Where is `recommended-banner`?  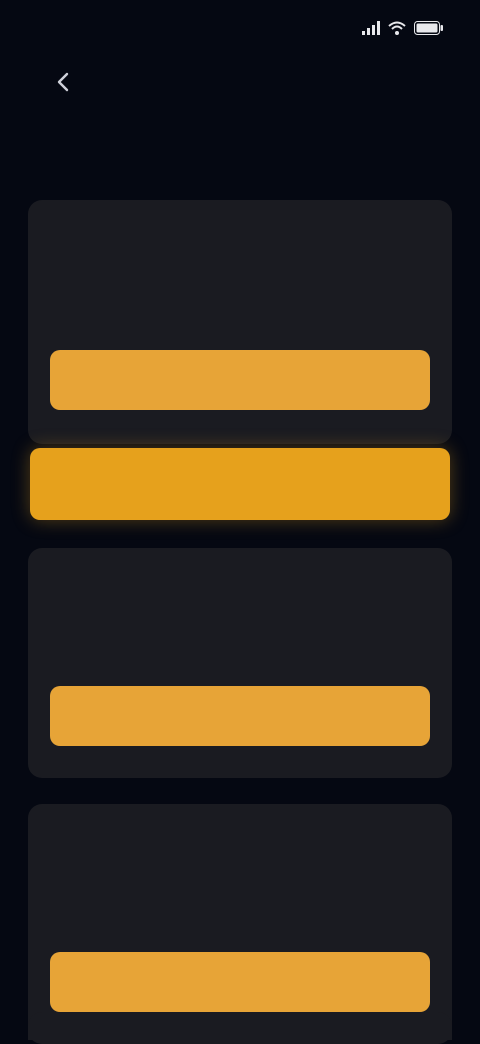
recommended-banner is located at coordinates (240, 484).